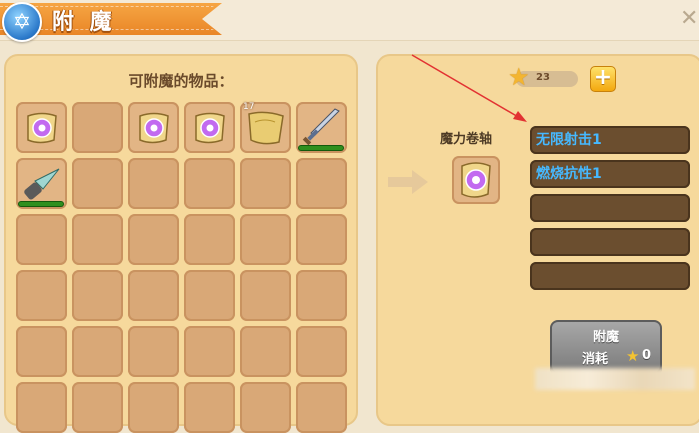 This screenshot has height=433, width=699. I want to click on scroll-label: 魔力卷轴, so click(466, 139).